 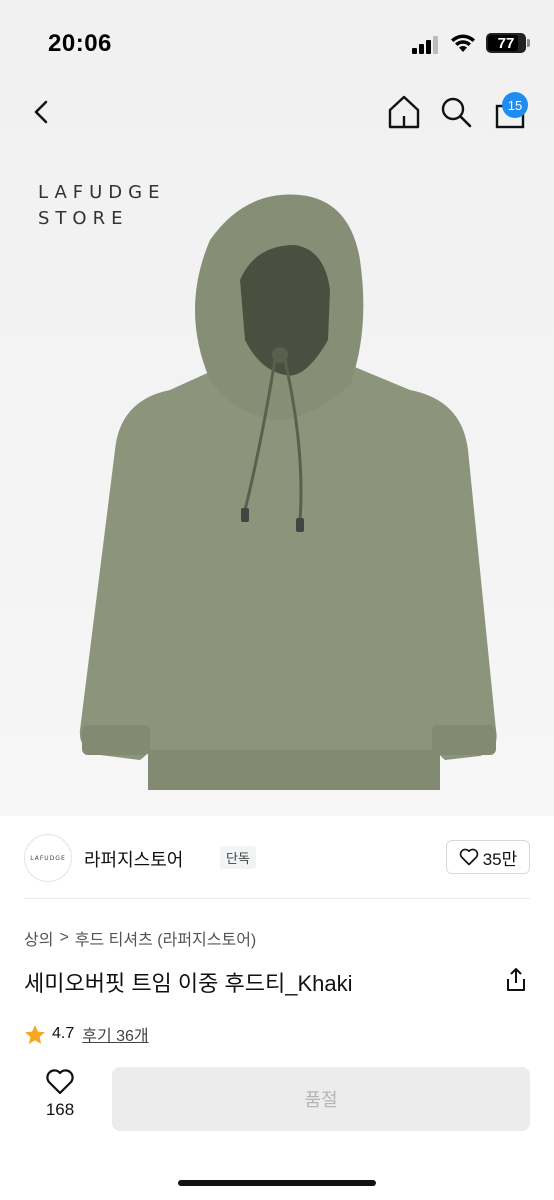 I want to click on brand-avatar: LAFUDGE, so click(x=48, y=858).